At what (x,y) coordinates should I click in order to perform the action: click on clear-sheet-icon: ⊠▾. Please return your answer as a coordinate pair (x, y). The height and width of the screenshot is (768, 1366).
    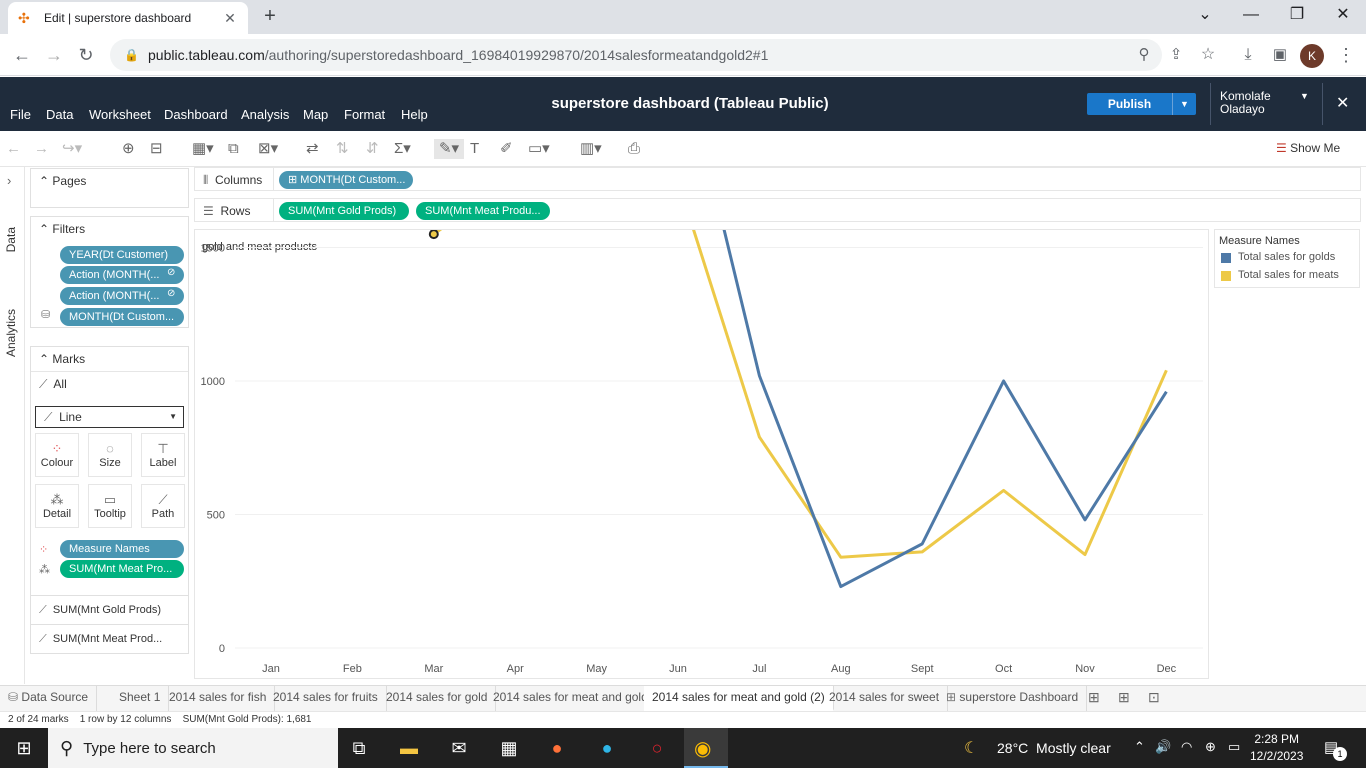
    Looking at the image, I should click on (268, 149).